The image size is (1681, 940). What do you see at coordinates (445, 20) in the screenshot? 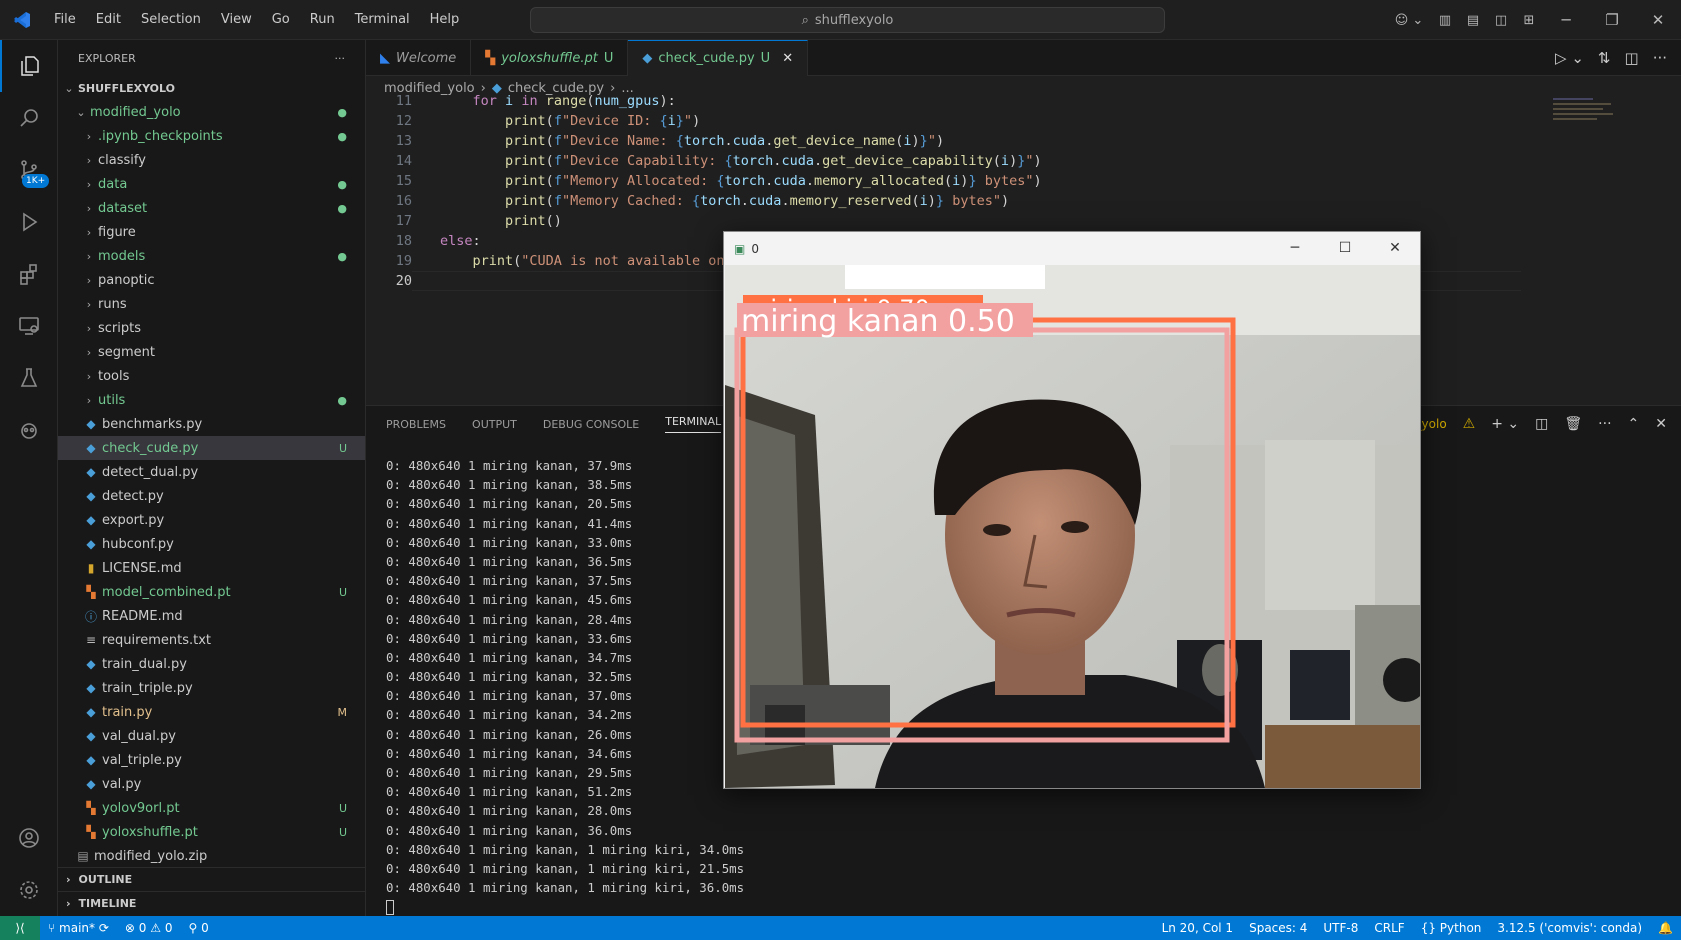
I see `menu-help: Help` at bounding box center [445, 20].